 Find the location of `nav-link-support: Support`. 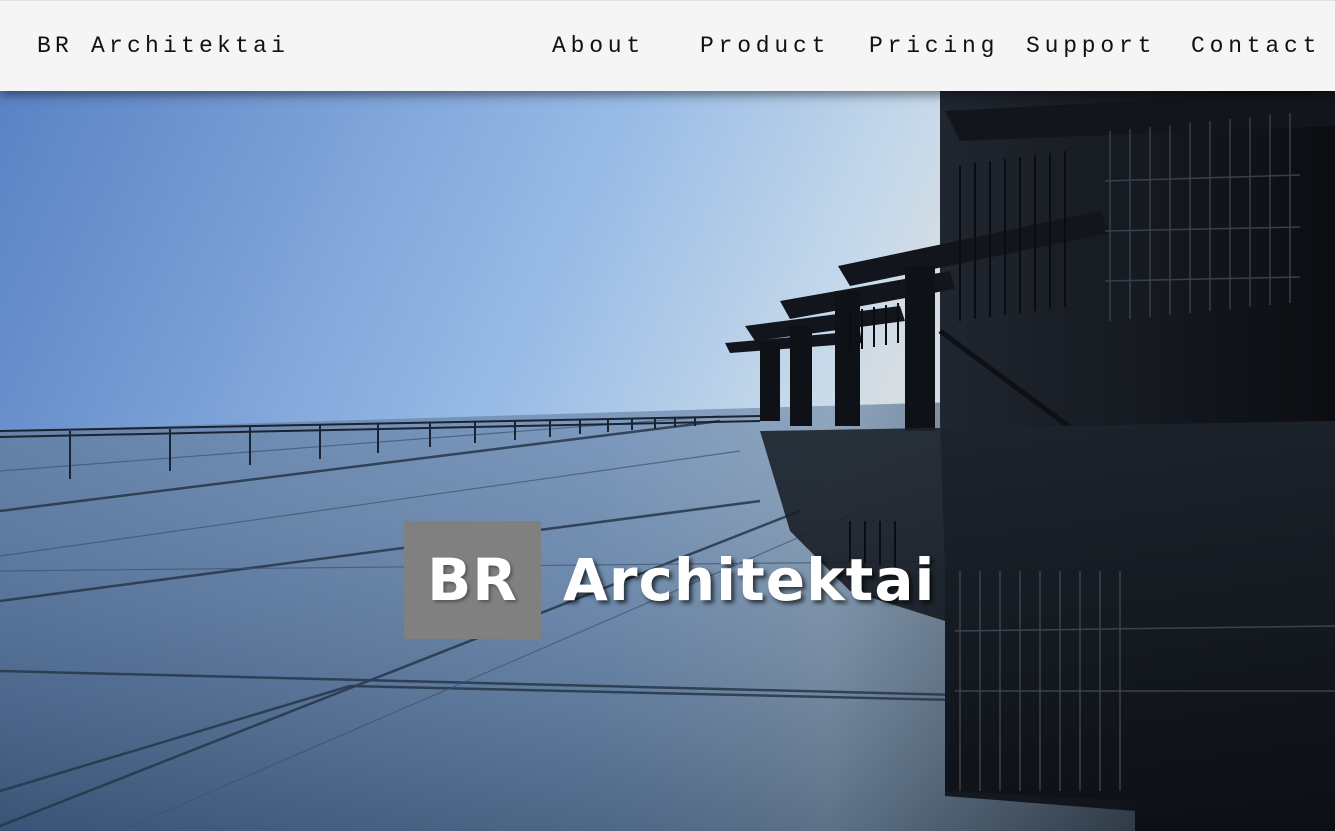

nav-link-support: Support is located at coordinates (1091, 46).